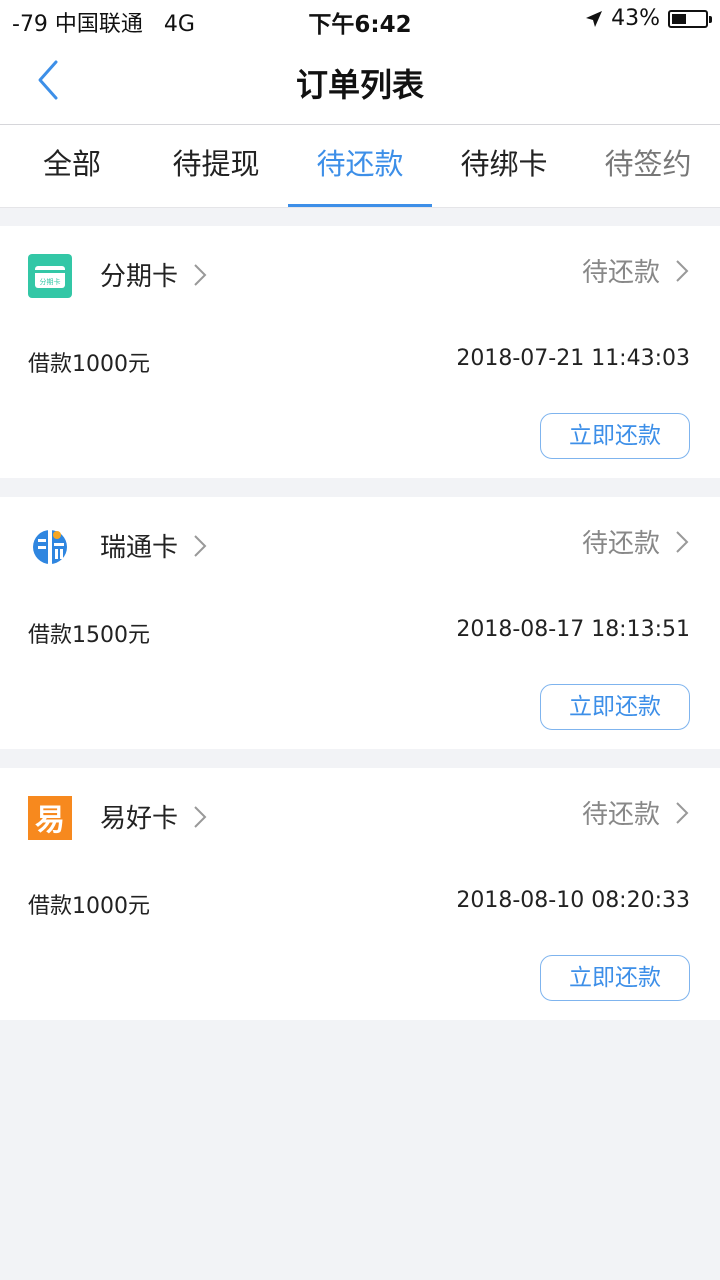 Image resolution: width=720 pixels, height=1280 pixels. What do you see at coordinates (50, 276) in the screenshot?
I see `fenqi-card-logo-icon: 分期卡` at bounding box center [50, 276].